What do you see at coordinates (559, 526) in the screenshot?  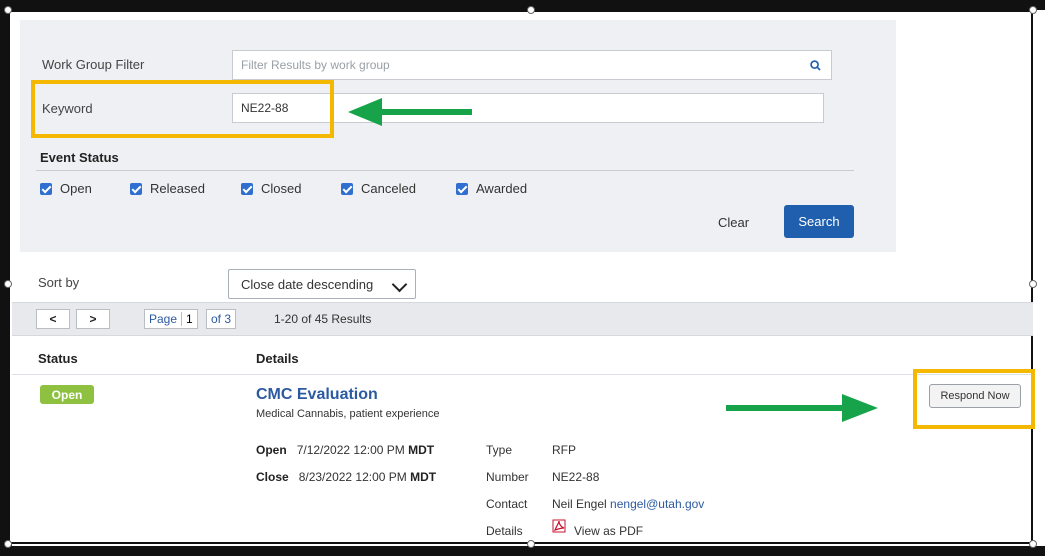 I see `pdf-icon` at bounding box center [559, 526].